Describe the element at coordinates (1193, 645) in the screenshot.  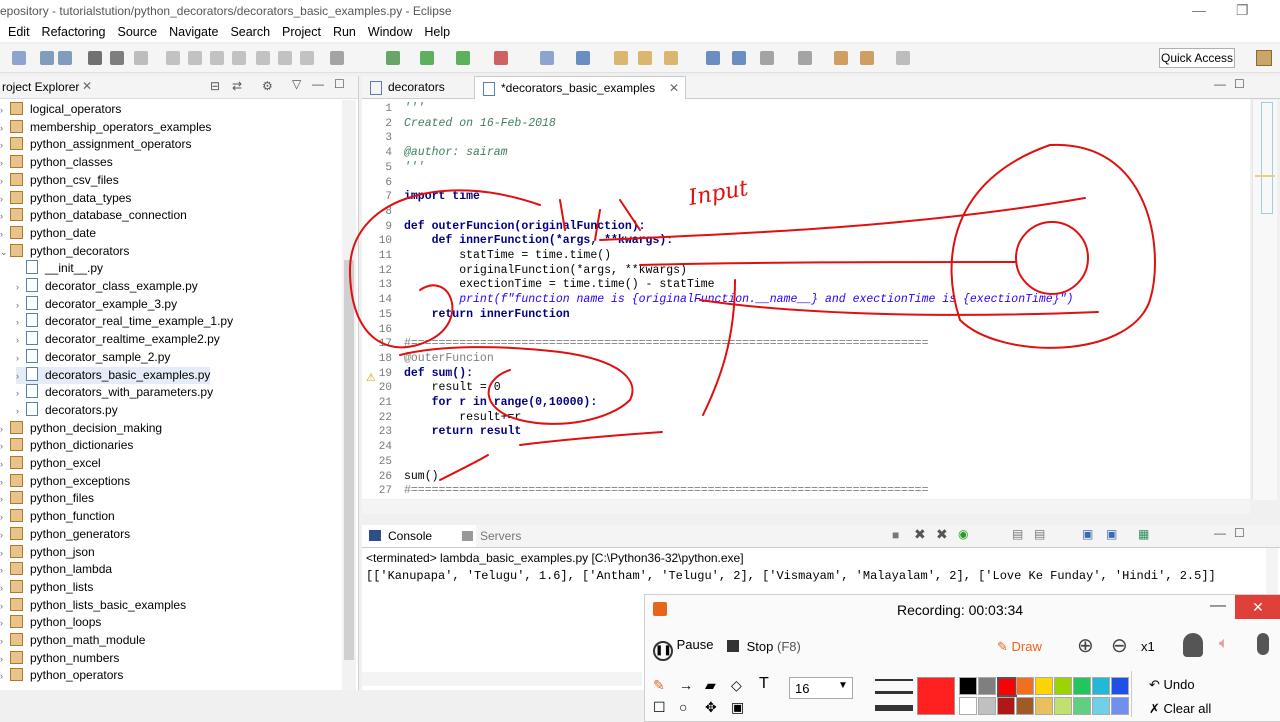
I see `webcam-icon` at that location.